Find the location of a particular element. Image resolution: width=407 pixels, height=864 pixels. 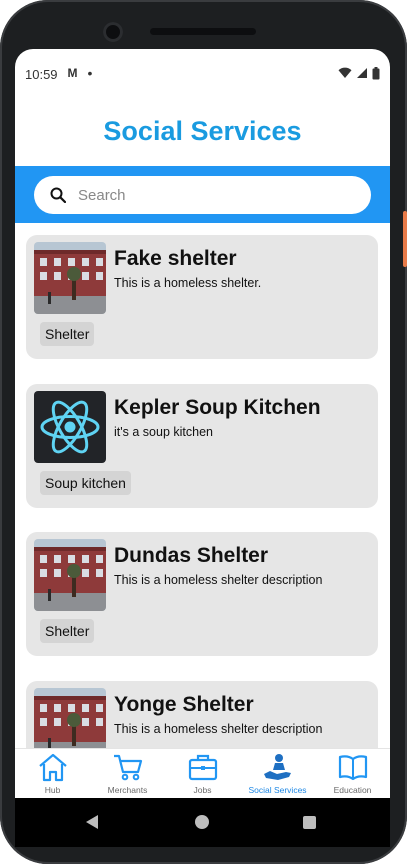

back-icon is located at coordinates (92, 822).